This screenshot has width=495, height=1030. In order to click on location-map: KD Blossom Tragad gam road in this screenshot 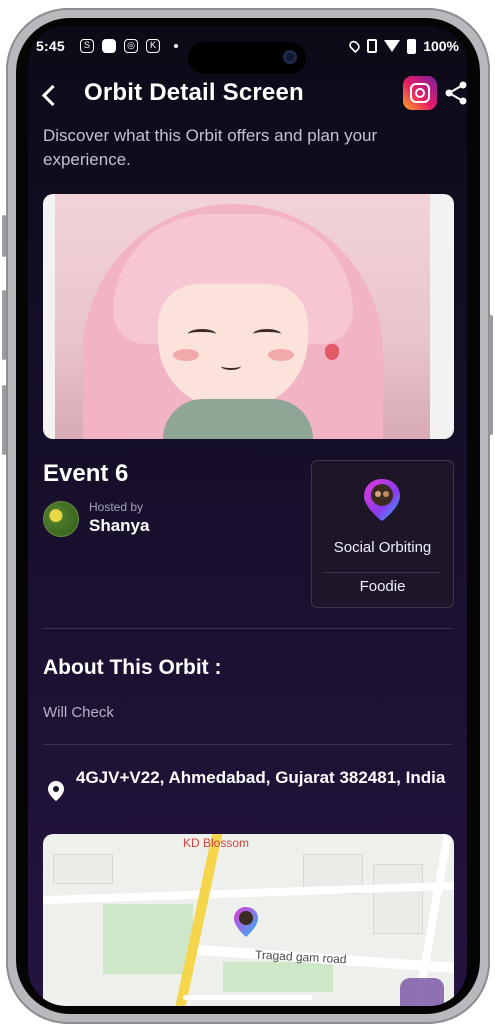, I will do `click(248, 920)`.